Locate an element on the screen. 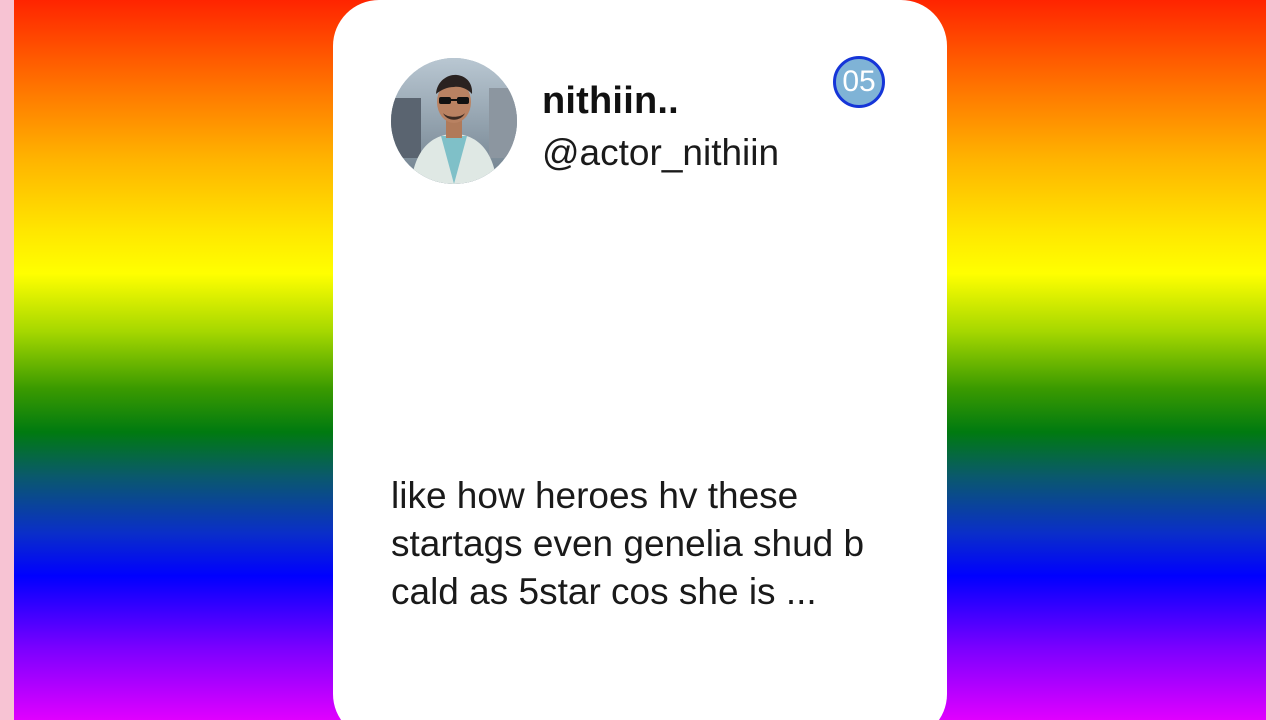 This screenshot has height=720, width=1280. count-badge: 05 is located at coordinates (859, 82).